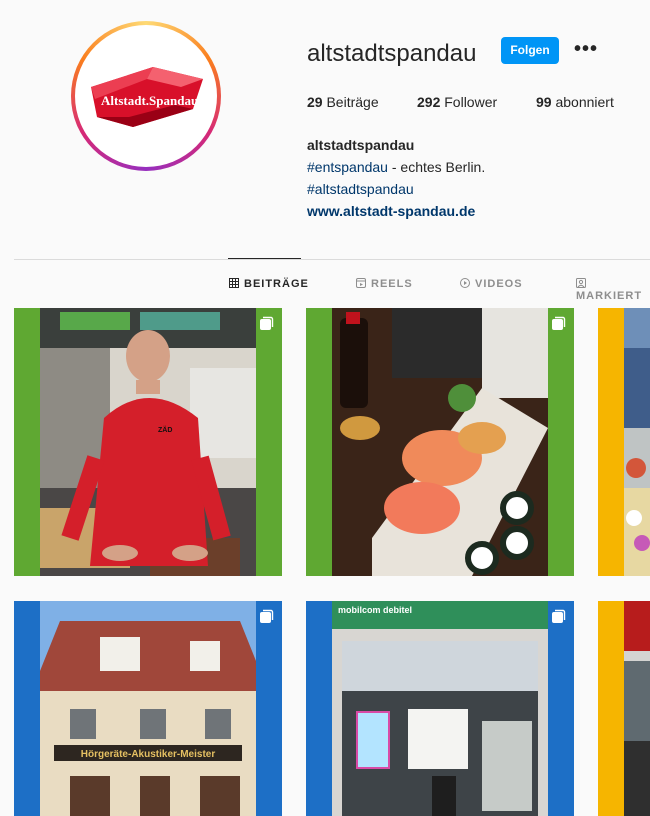 The height and width of the screenshot is (816, 650). What do you see at coordinates (471, 102) in the screenshot?
I see `followers-label: Follower` at bounding box center [471, 102].